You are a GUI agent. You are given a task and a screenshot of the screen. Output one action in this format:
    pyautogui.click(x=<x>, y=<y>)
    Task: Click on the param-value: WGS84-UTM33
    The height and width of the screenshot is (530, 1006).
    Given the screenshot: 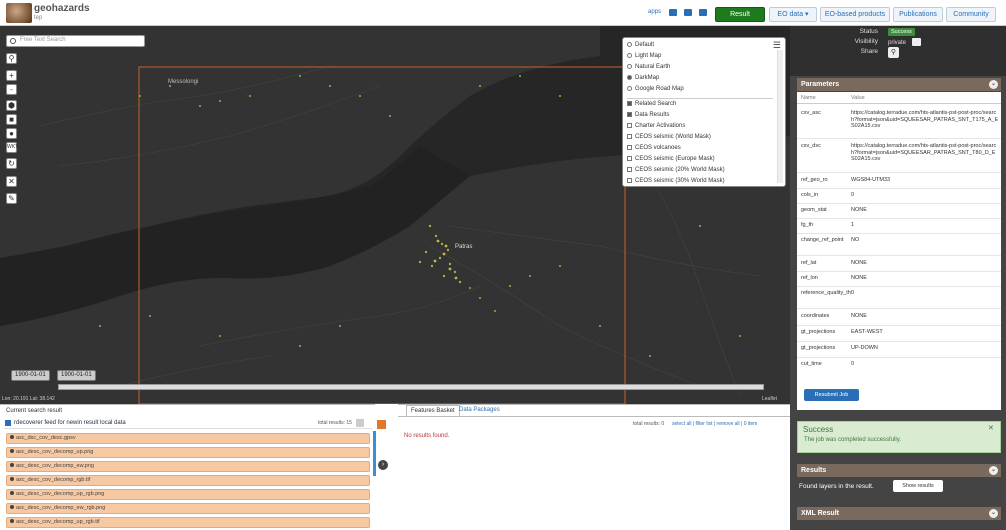 What is the action you would take?
    pyautogui.click(x=871, y=180)
    